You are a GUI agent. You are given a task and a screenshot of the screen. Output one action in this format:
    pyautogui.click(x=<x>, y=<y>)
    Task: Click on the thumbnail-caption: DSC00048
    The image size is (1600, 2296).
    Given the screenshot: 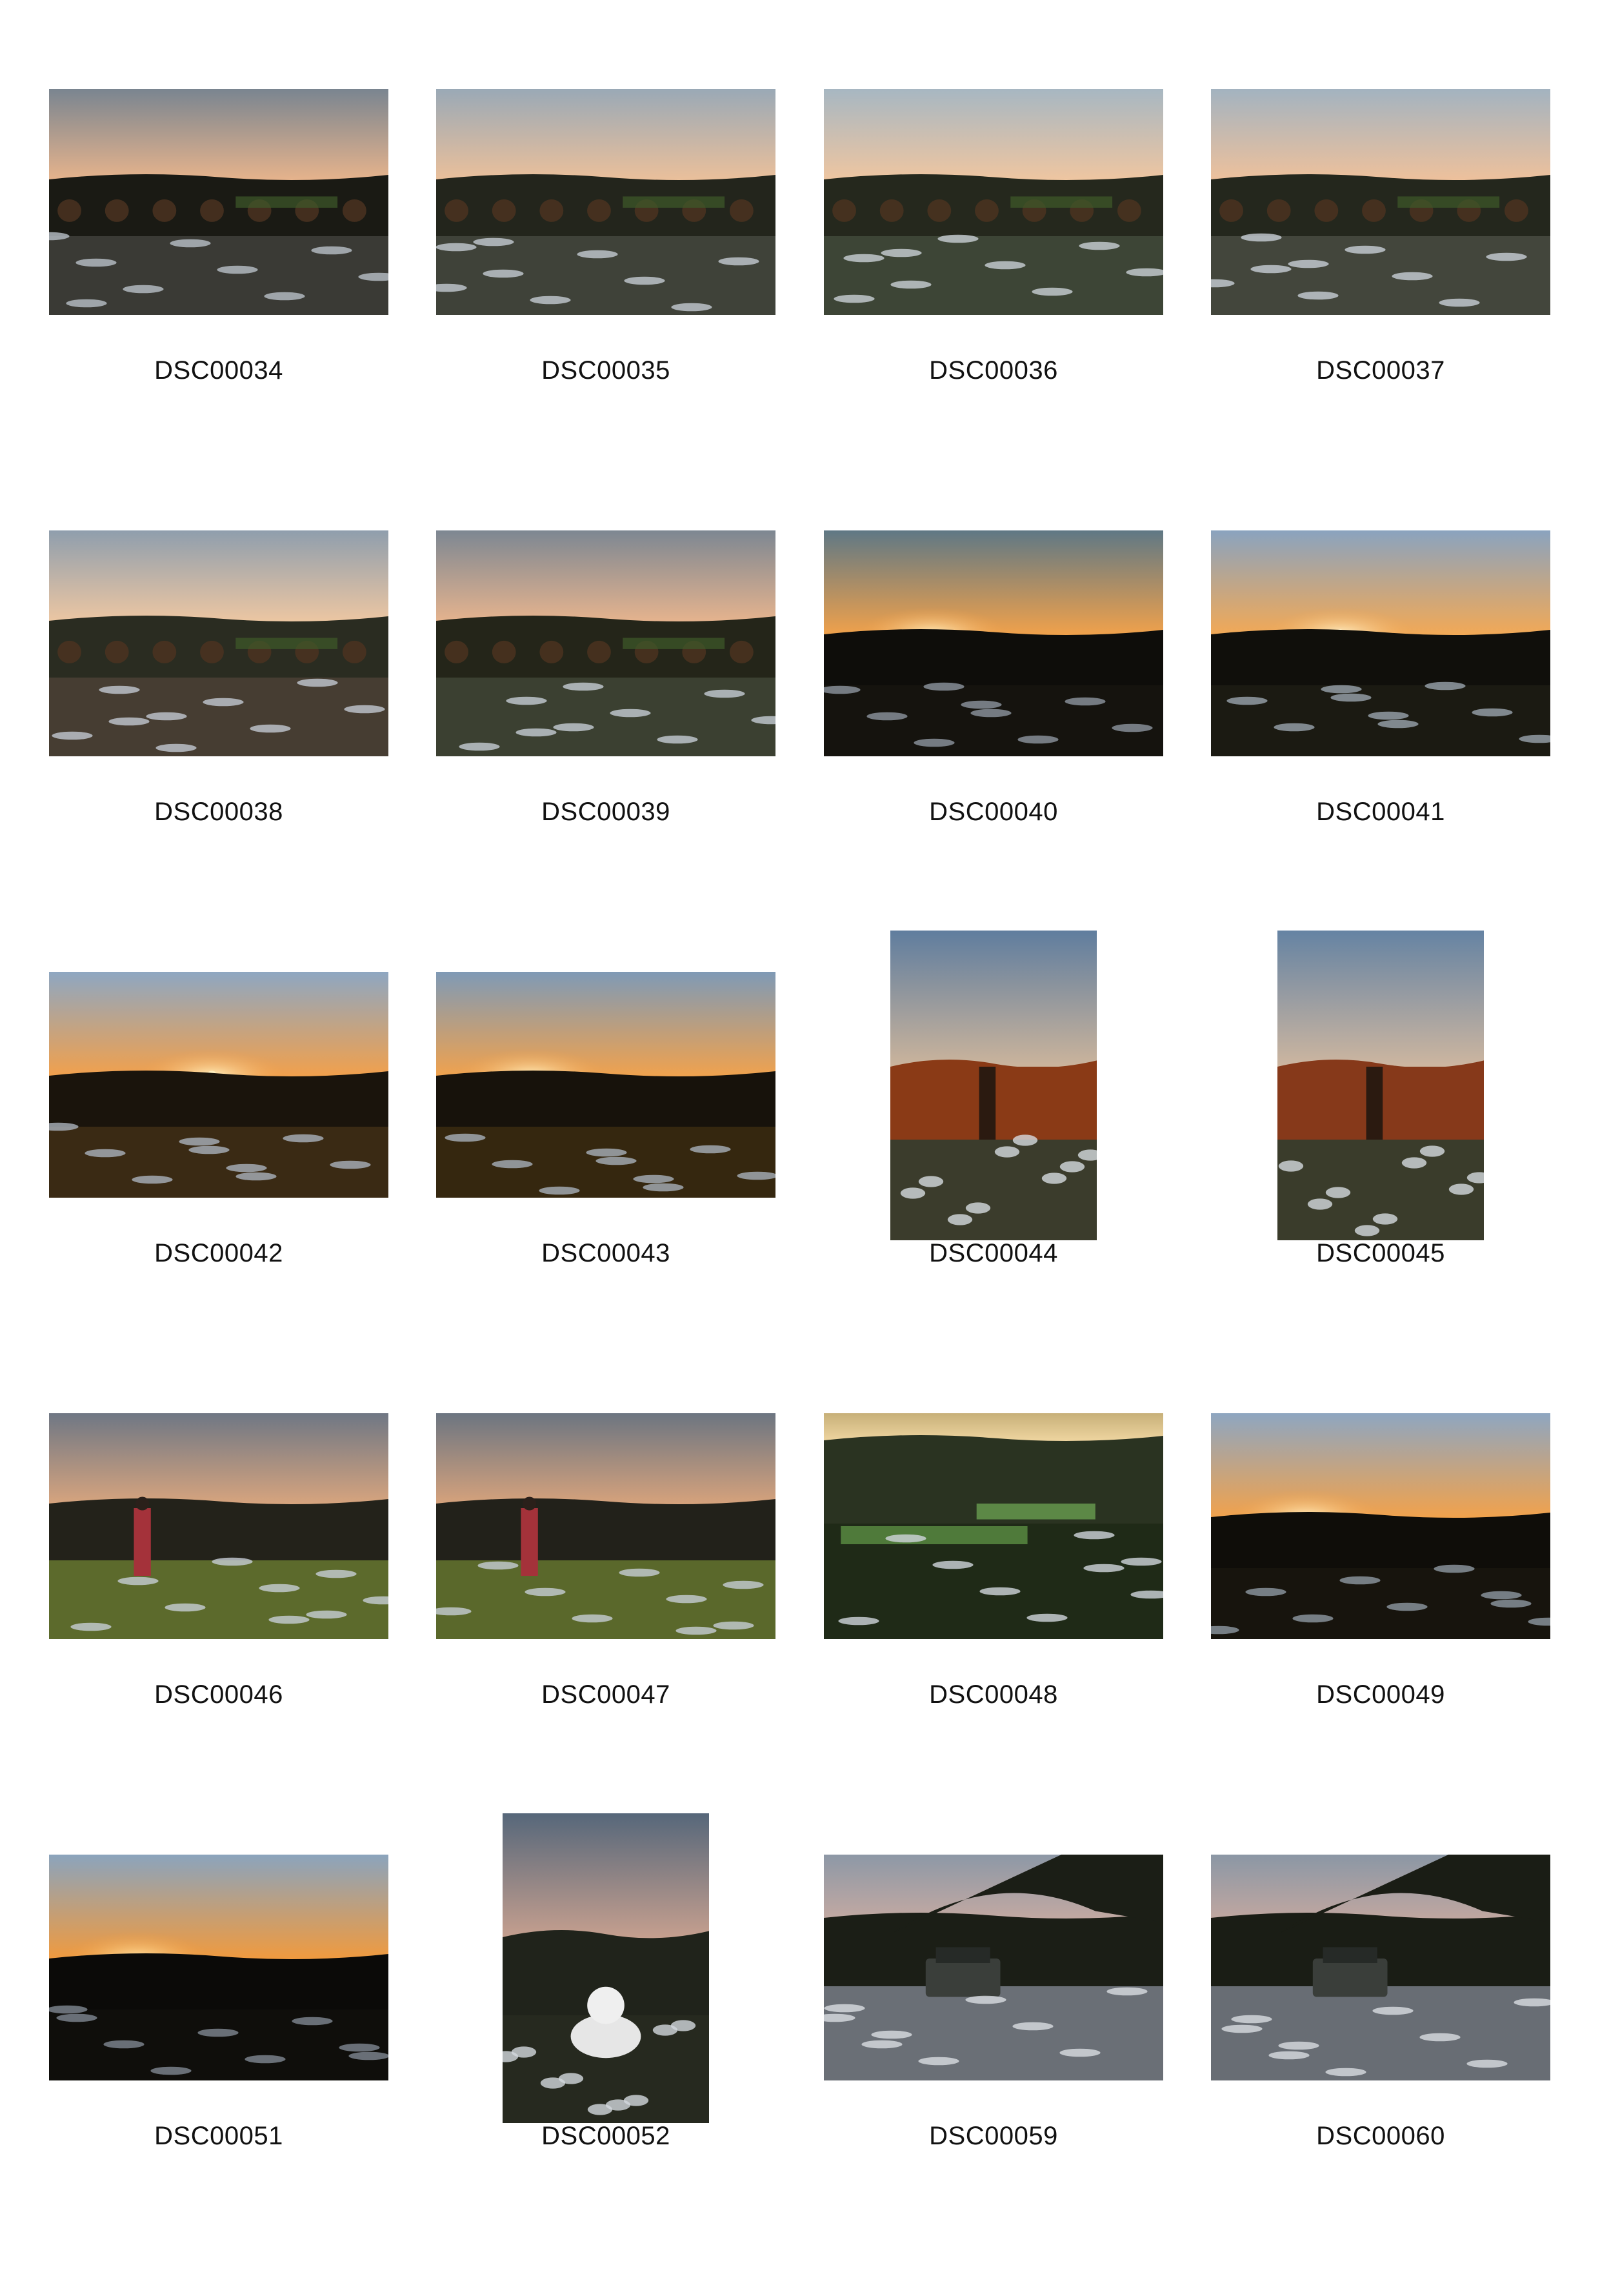 What is the action you would take?
    pyautogui.click(x=993, y=1694)
    